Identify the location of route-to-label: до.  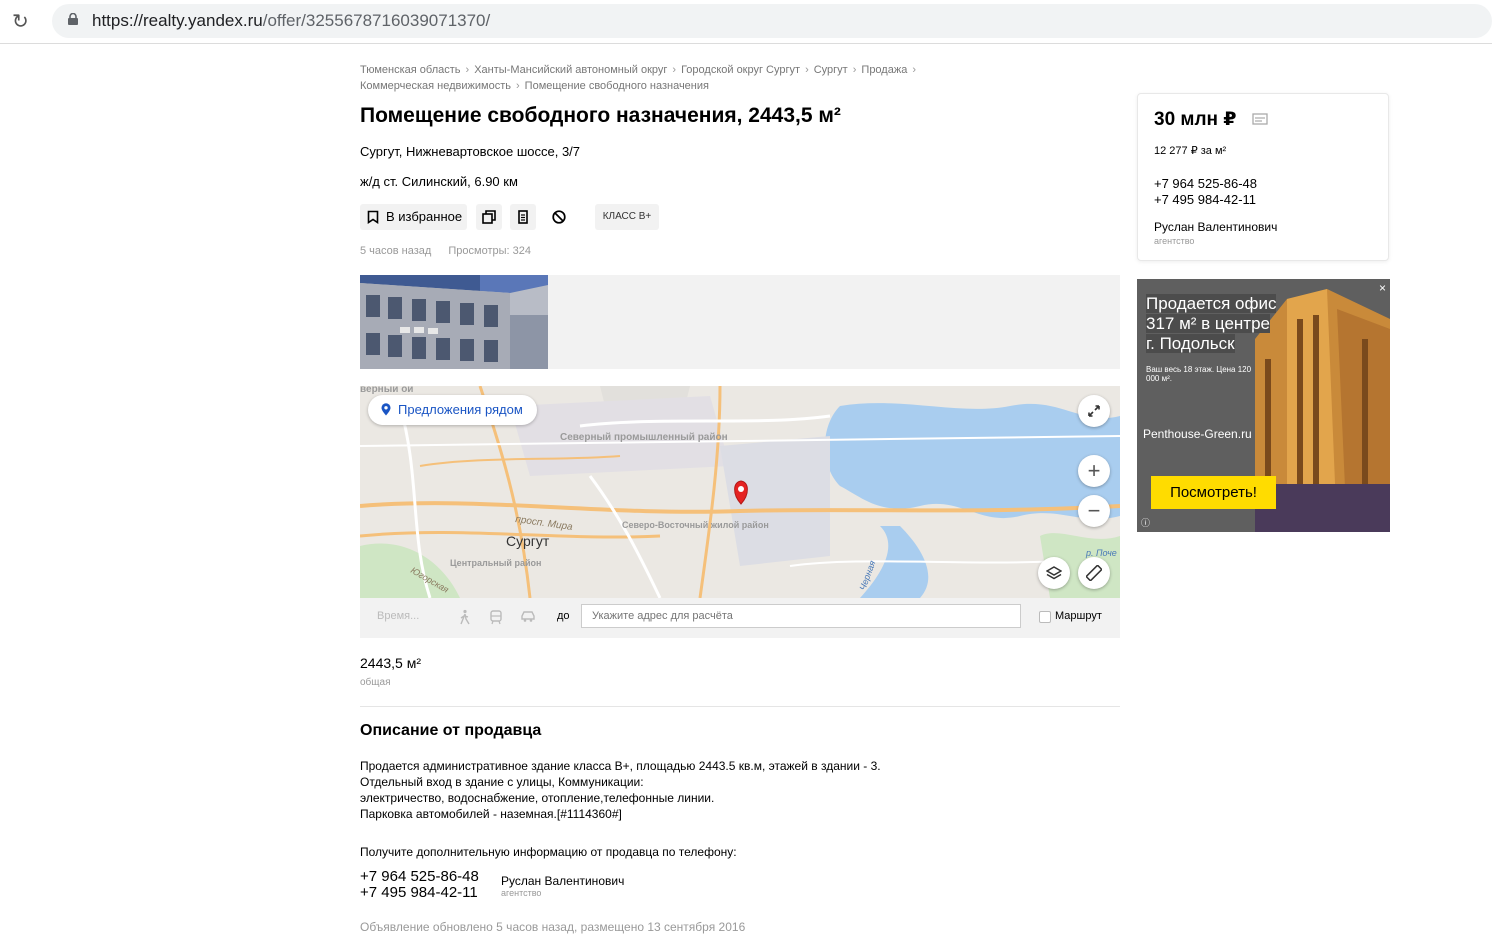
(563, 616).